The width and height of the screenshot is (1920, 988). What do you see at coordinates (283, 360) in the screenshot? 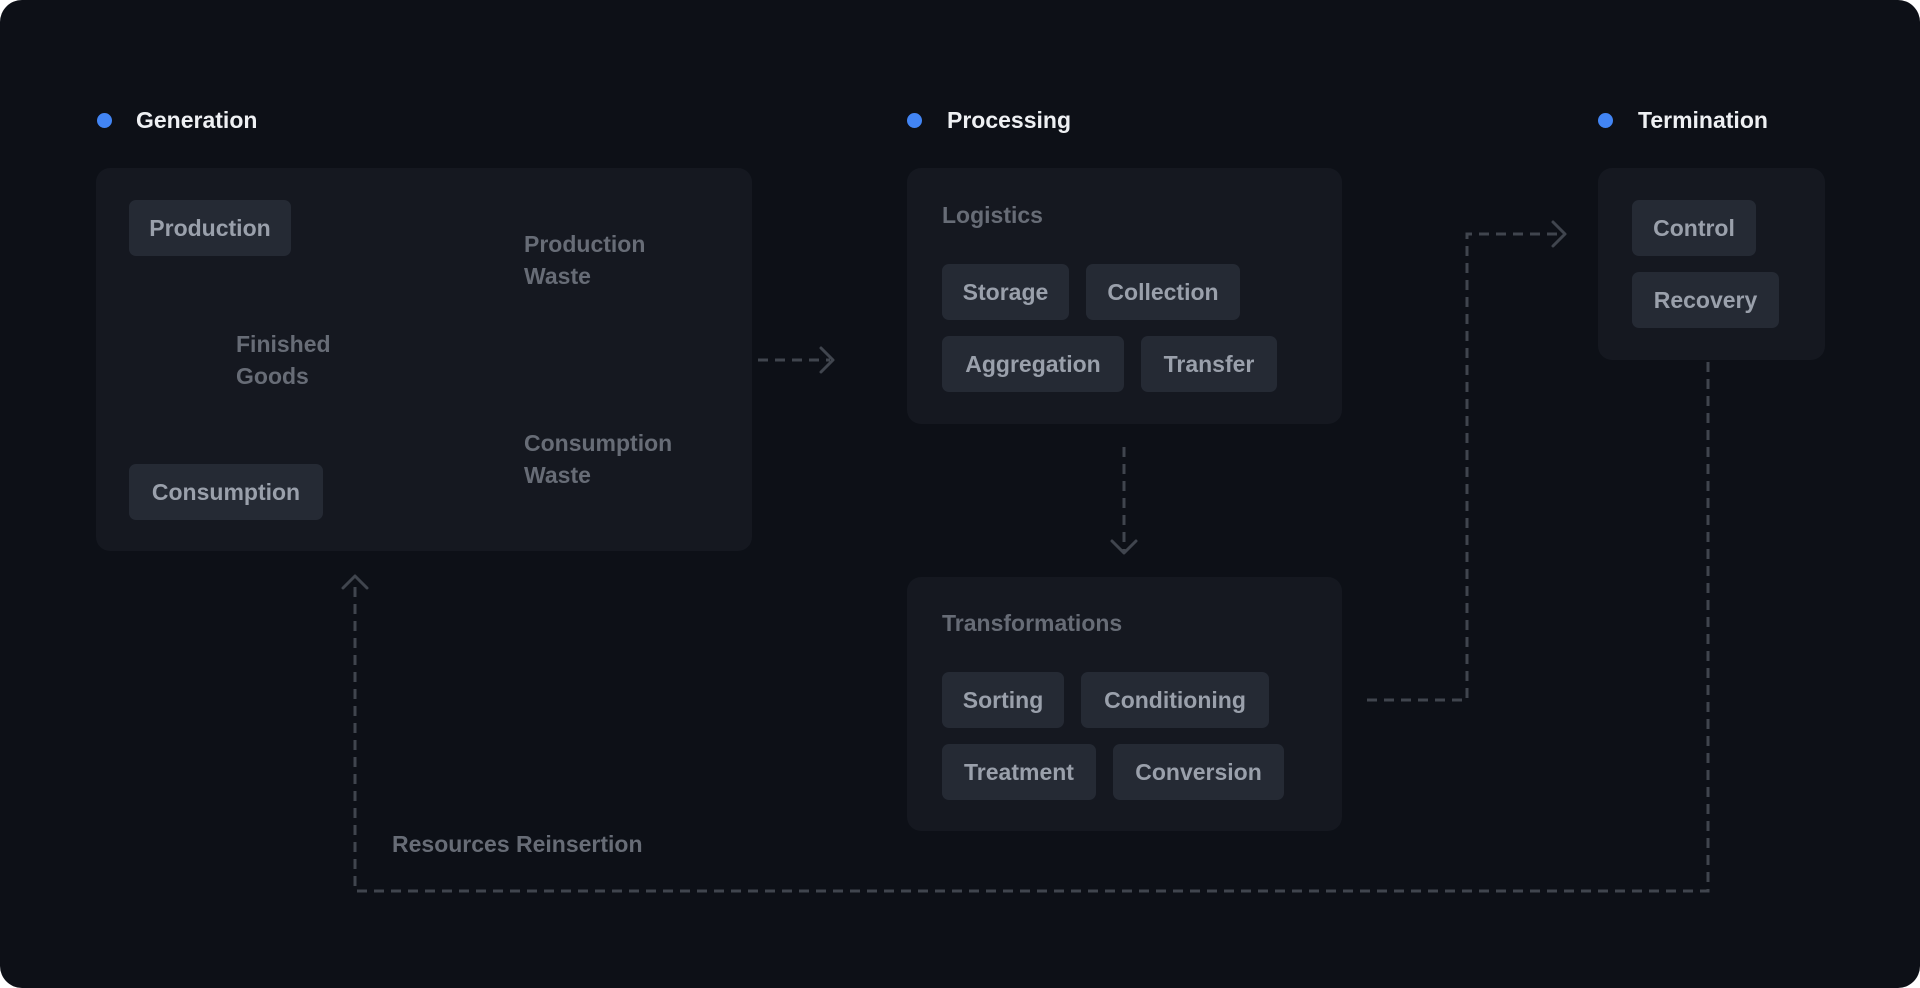
I see `edge-label-finished-goods: Finished Goods` at bounding box center [283, 360].